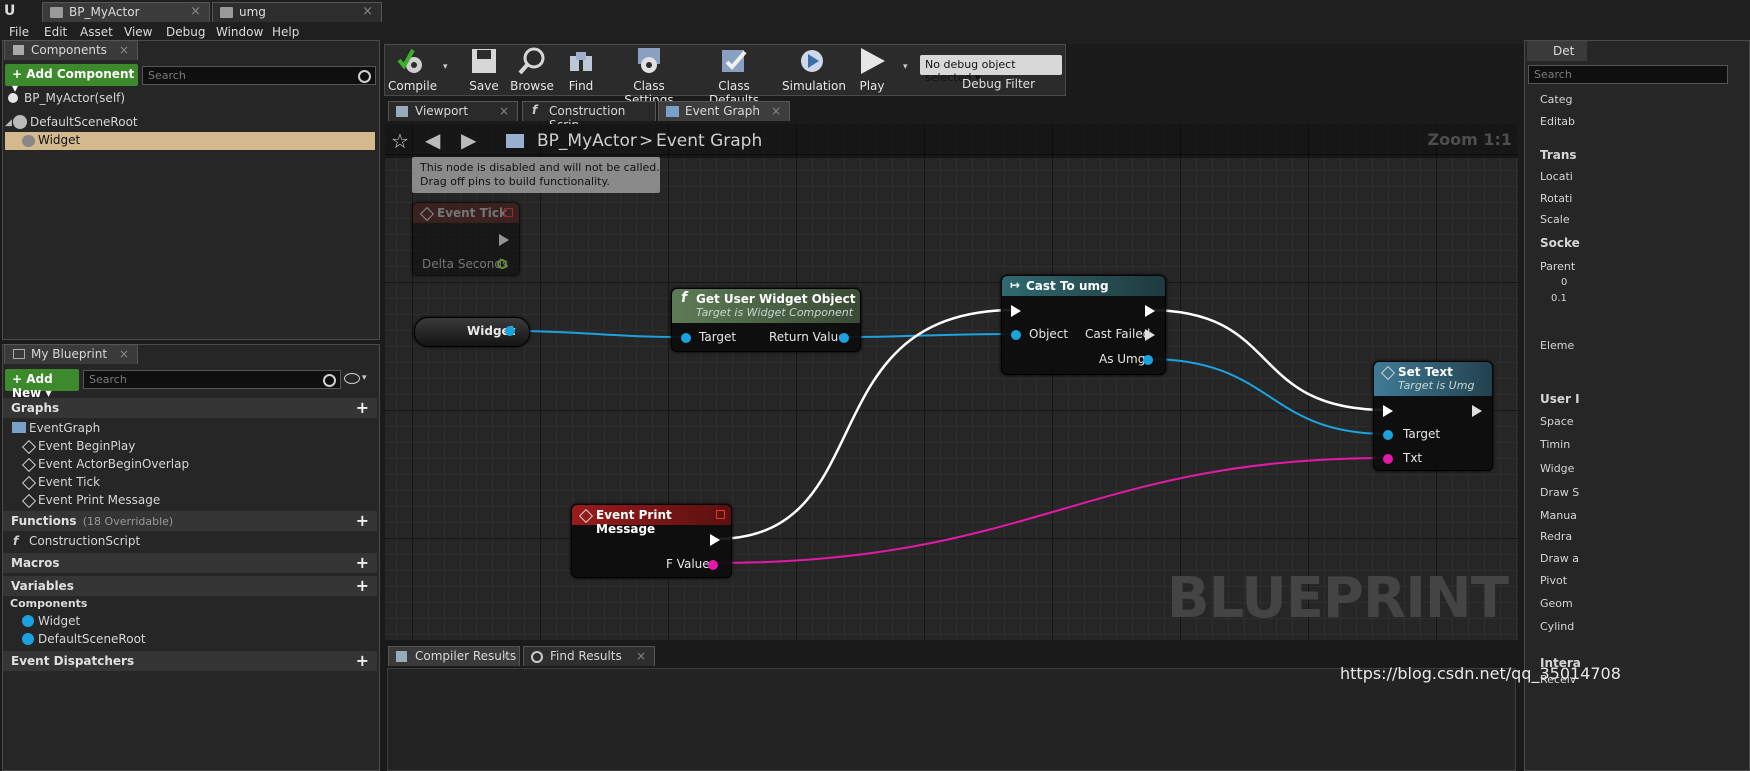 The width and height of the screenshot is (1750, 771). What do you see at coordinates (190, 586) in the screenshot?
I see `section-variables: Variables +` at bounding box center [190, 586].